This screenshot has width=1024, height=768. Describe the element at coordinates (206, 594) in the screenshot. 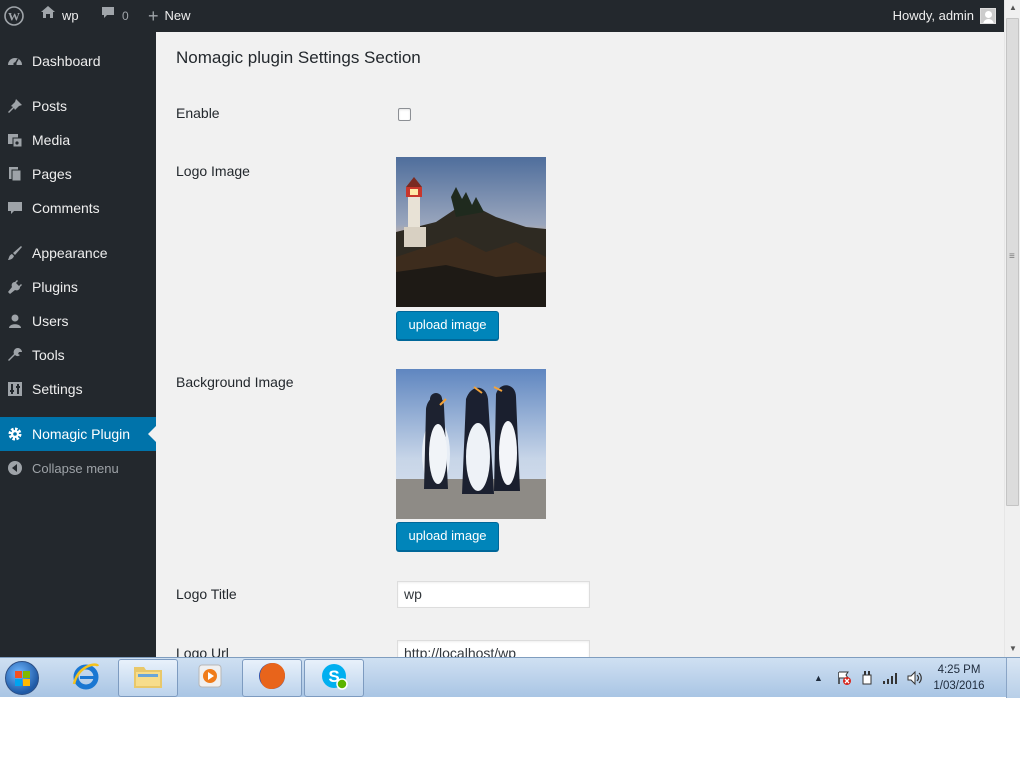

I see `logo-title-label: Logo Title` at that location.